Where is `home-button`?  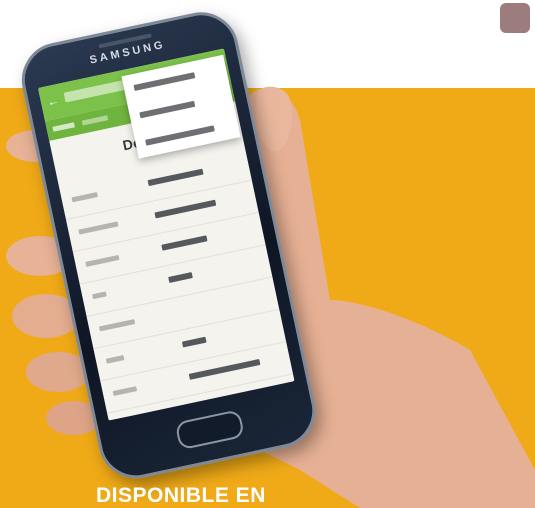
home-button is located at coordinates (209, 430).